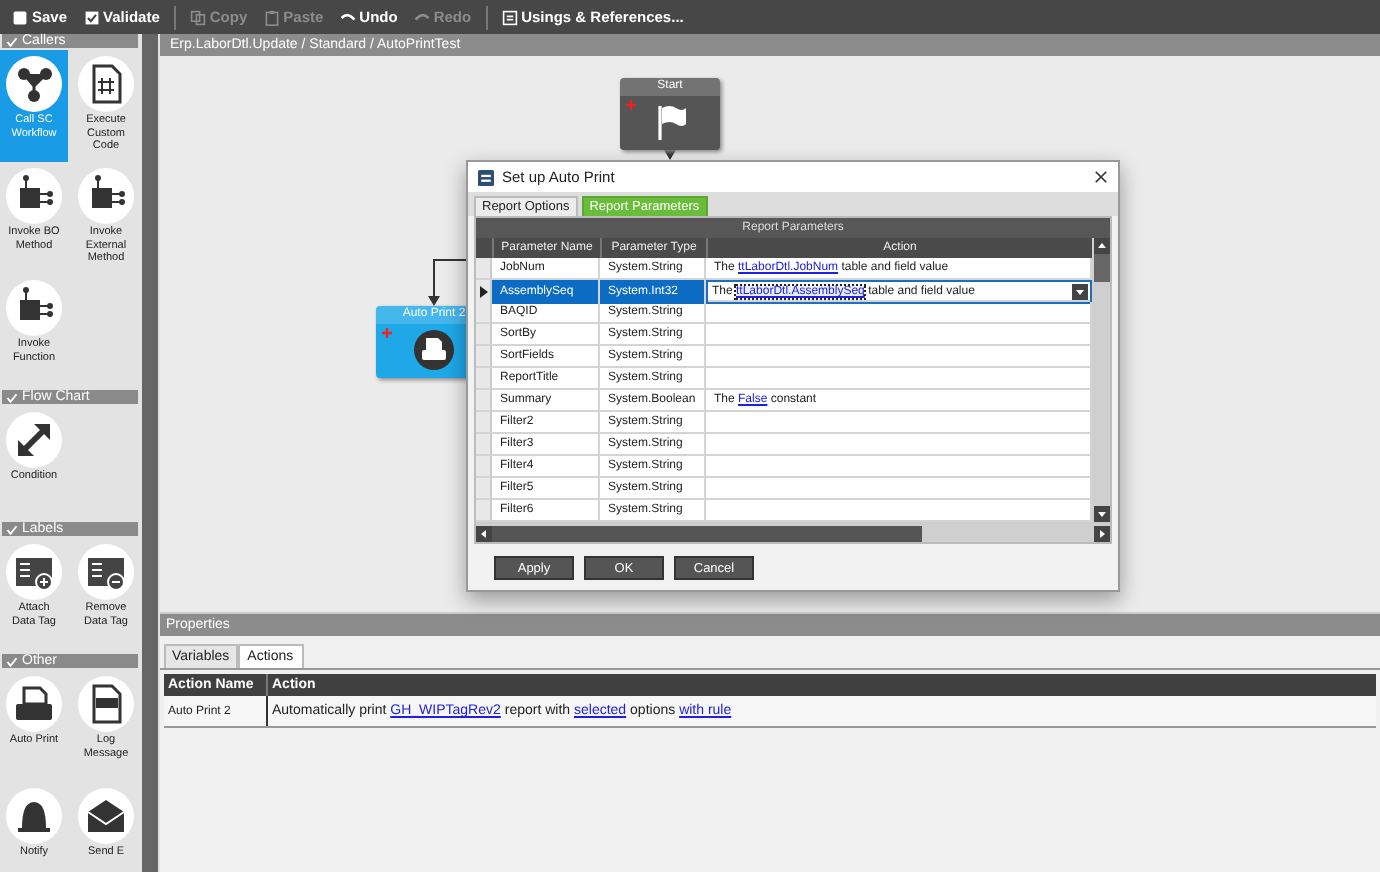  Describe the element at coordinates (1101, 514) in the screenshot. I see `down-arrow-icon` at that location.